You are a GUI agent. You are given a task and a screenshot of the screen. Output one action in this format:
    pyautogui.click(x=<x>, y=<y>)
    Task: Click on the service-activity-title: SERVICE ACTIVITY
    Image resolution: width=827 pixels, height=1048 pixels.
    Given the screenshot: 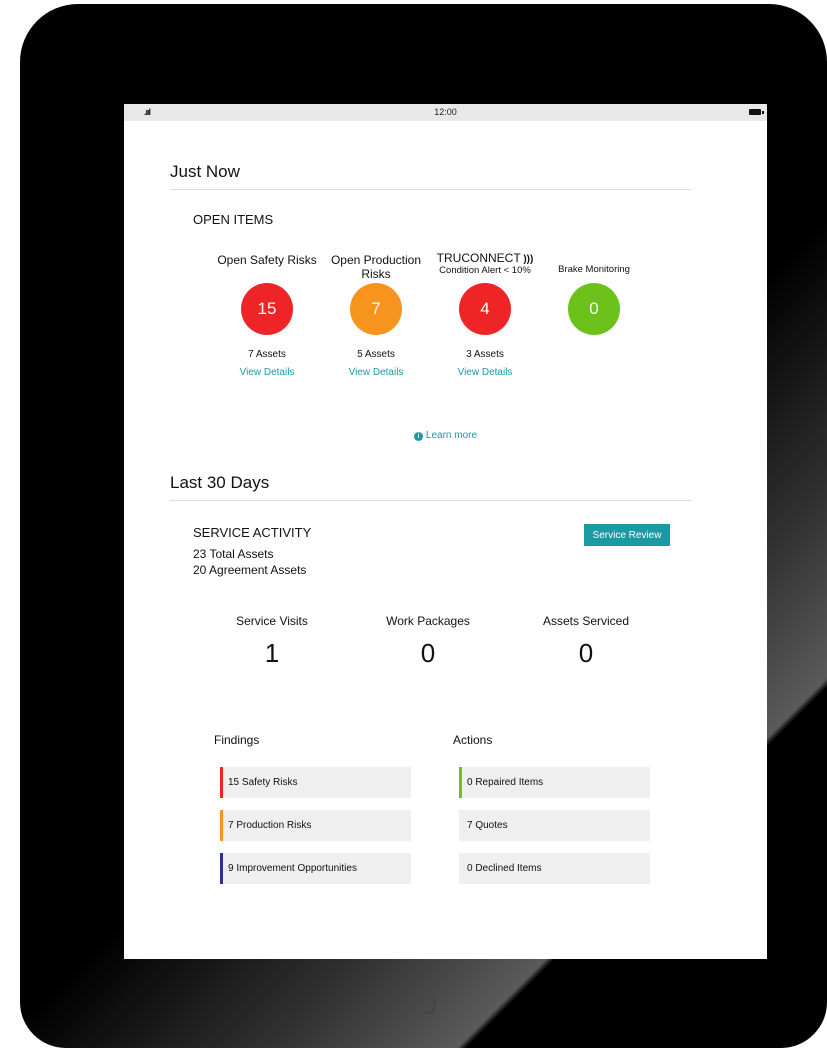 What is the action you would take?
    pyautogui.click(x=252, y=532)
    